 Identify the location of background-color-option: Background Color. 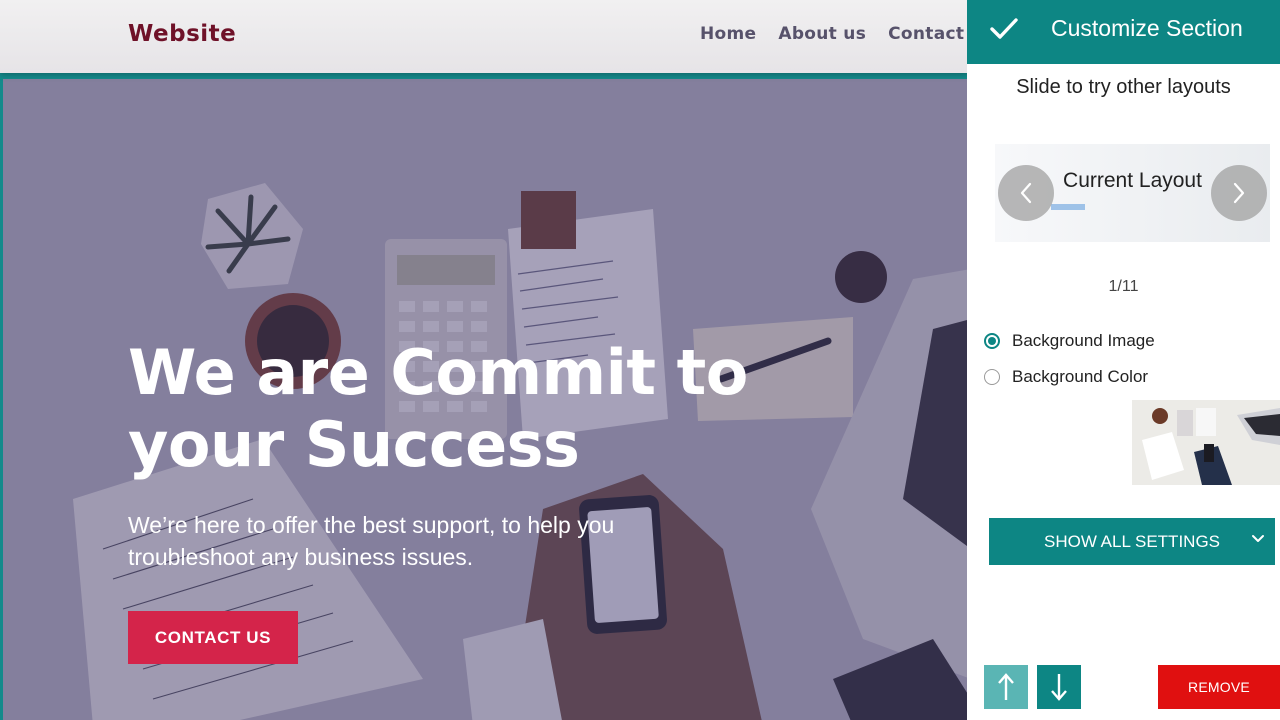
(1066, 377).